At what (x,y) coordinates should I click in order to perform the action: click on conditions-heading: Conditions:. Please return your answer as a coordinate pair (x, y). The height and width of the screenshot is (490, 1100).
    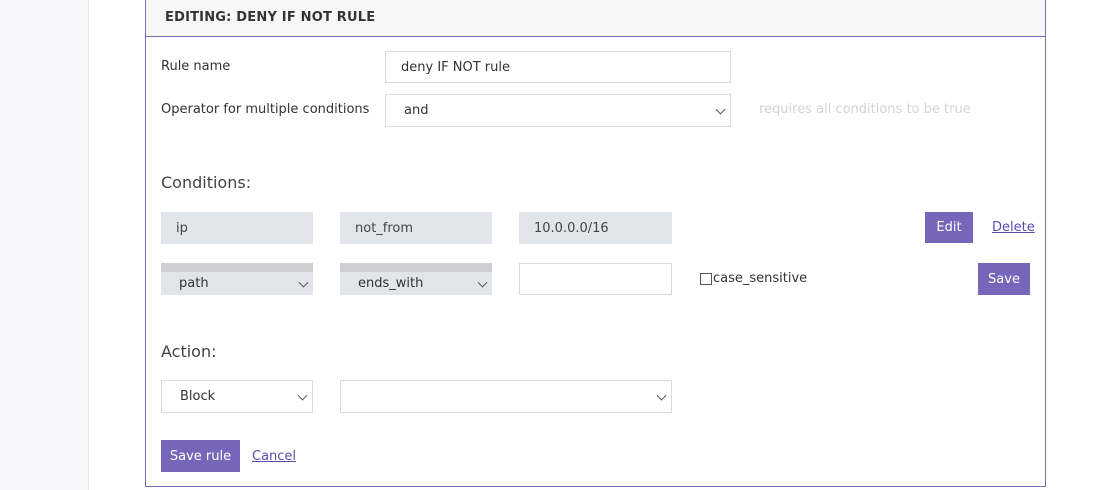
    Looking at the image, I should click on (206, 182).